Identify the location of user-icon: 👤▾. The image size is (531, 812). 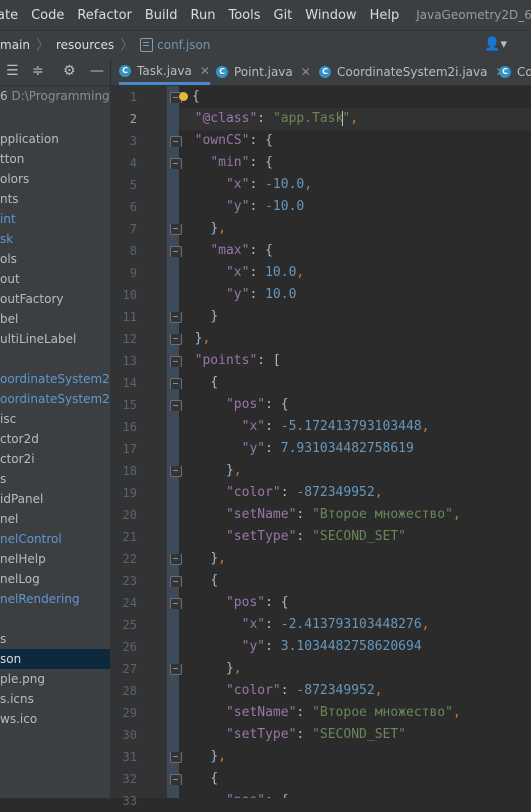
(495, 44).